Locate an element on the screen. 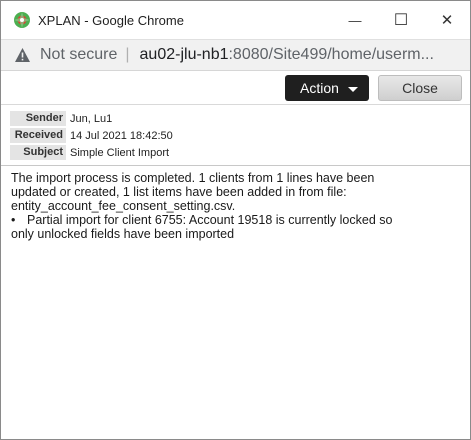 The image size is (471, 440). maximize-button: ☐ is located at coordinates (401, 20).